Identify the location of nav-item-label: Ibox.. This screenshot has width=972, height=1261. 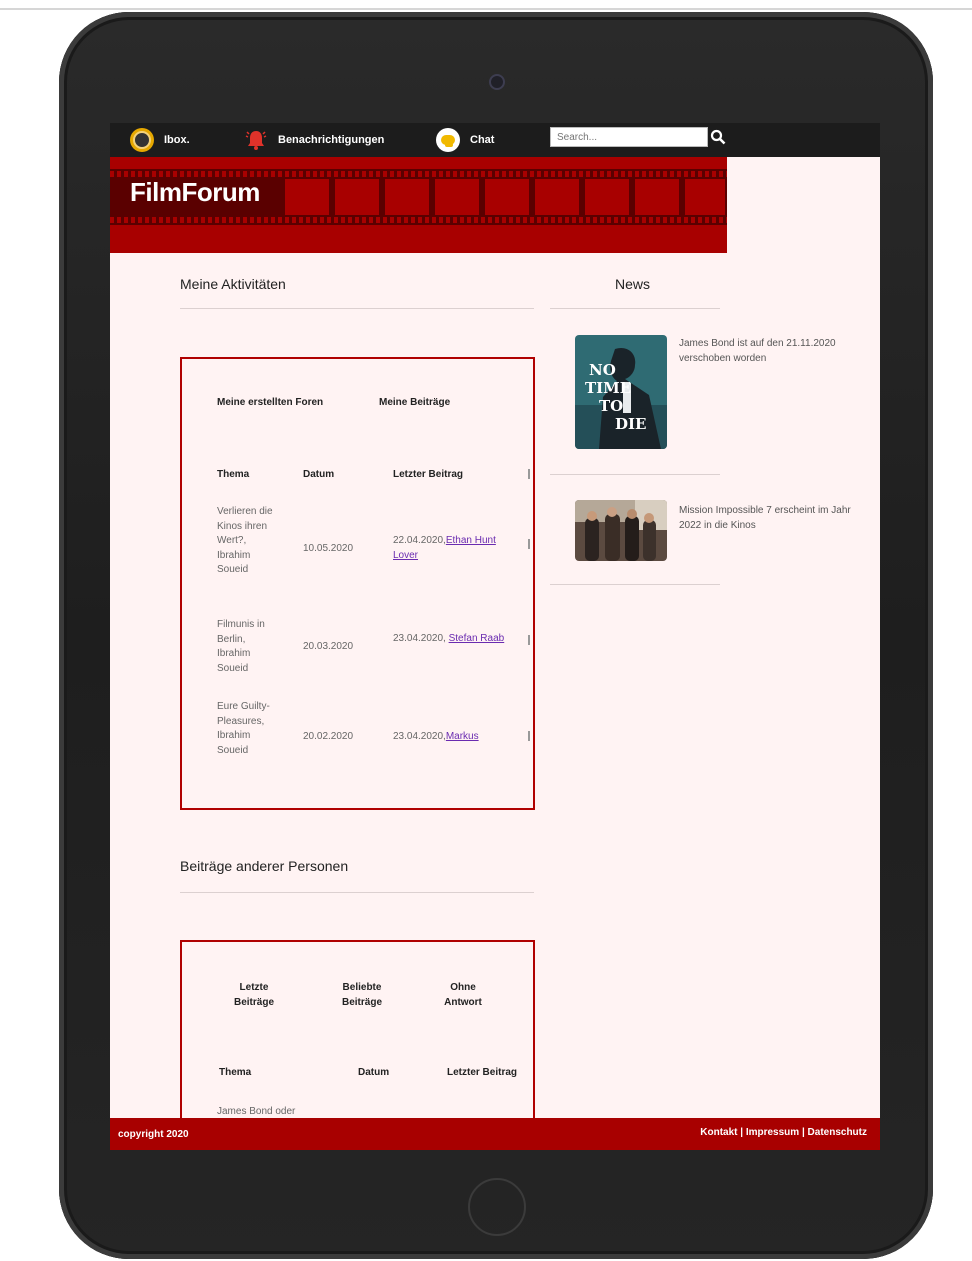
(177, 140).